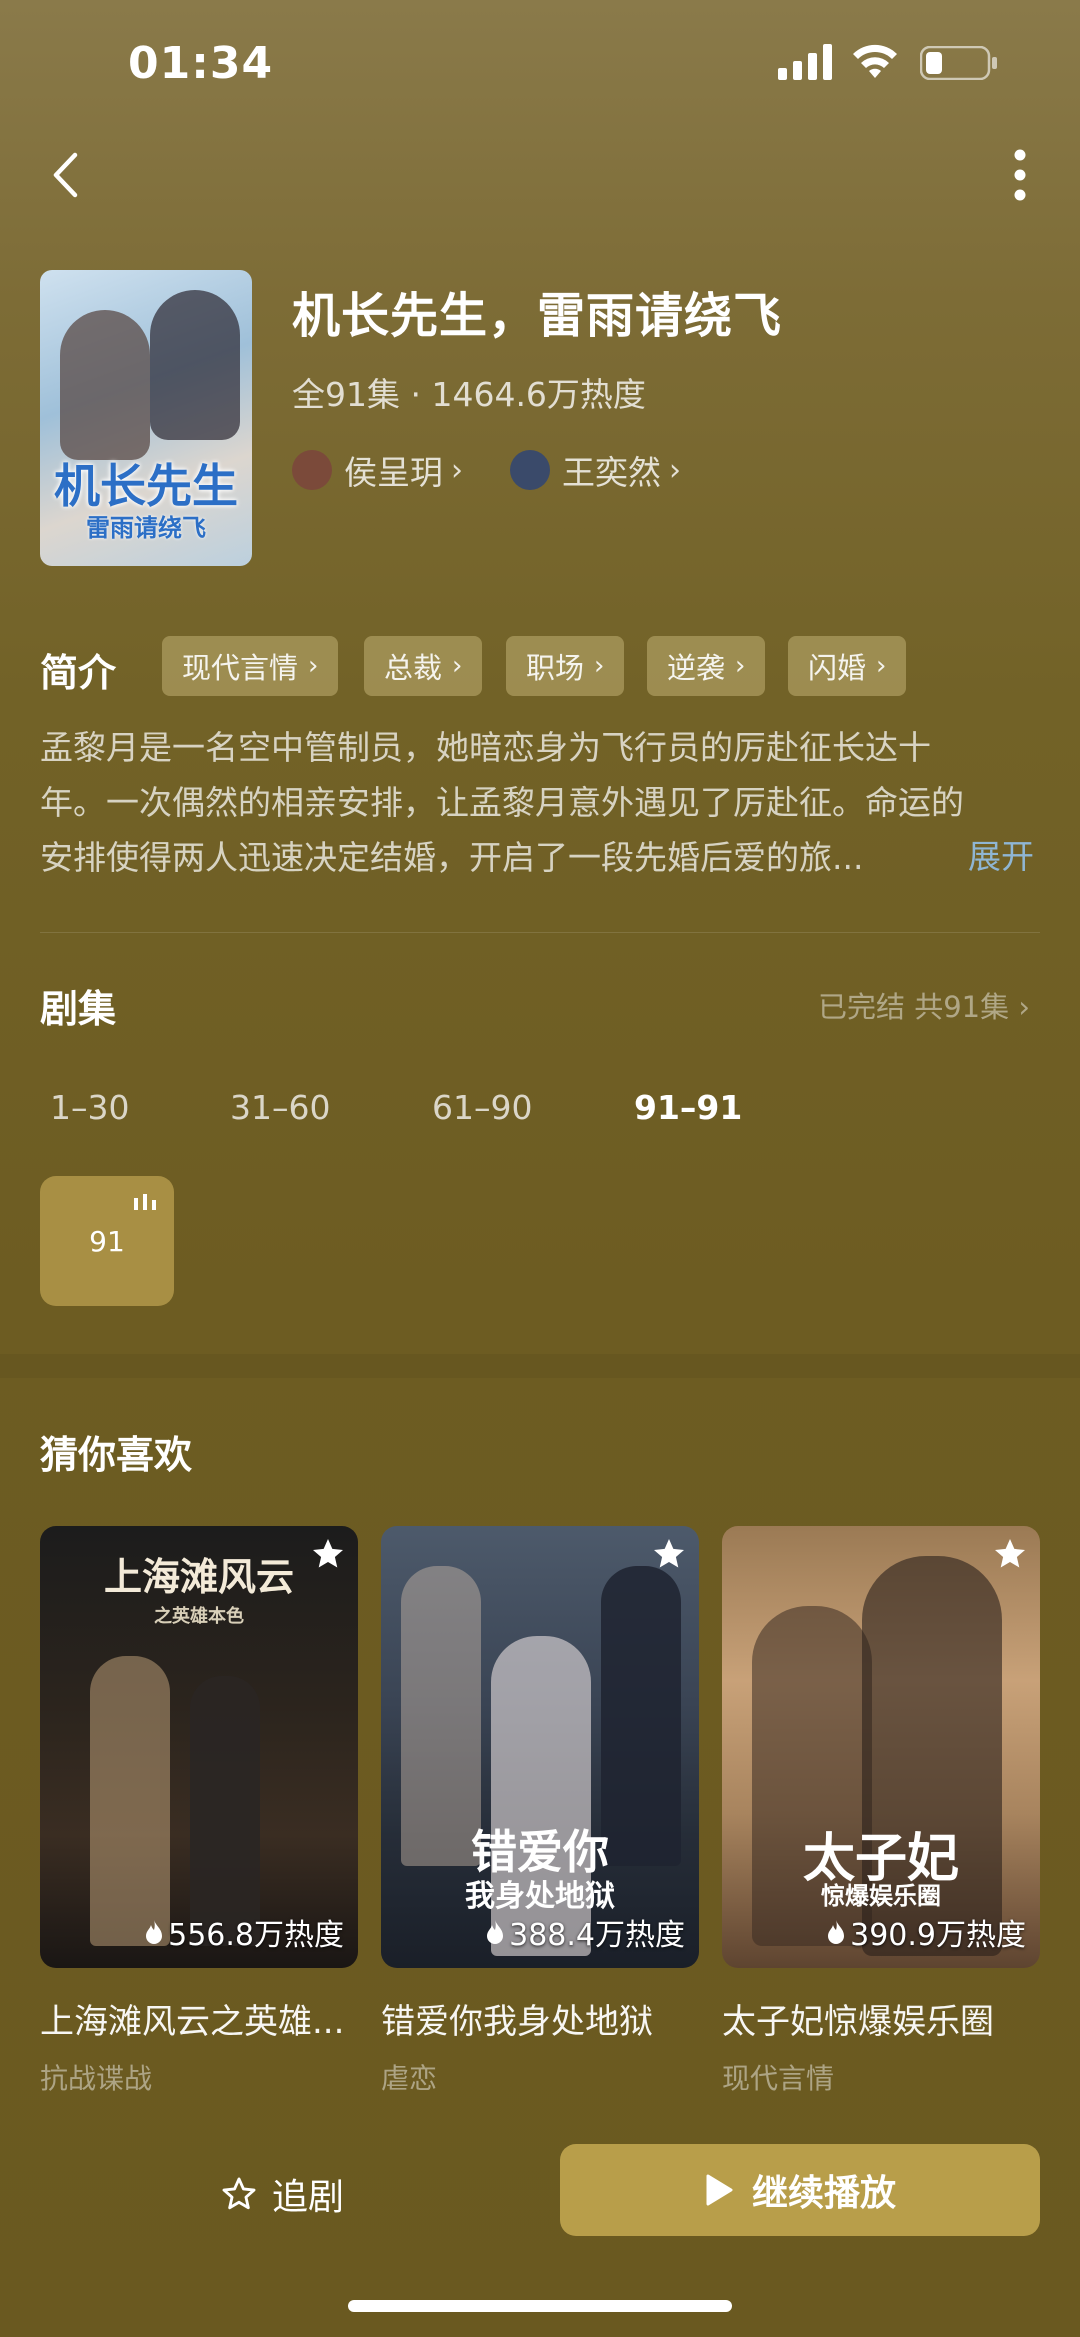 This screenshot has height=2337, width=1080. What do you see at coordinates (90, 1107) in the screenshot?
I see `episode-range-tab: 1–30` at bounding box center [90, 1107].